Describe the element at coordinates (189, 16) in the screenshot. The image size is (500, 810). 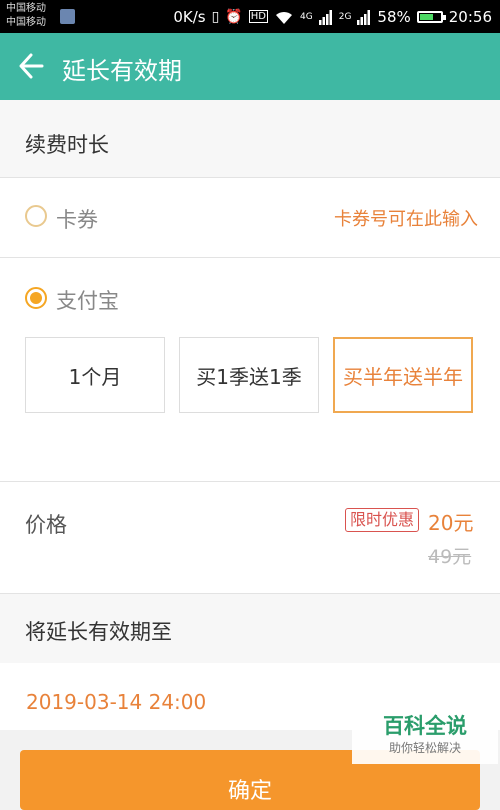
I see `network-speed: 0K/s` at that location.